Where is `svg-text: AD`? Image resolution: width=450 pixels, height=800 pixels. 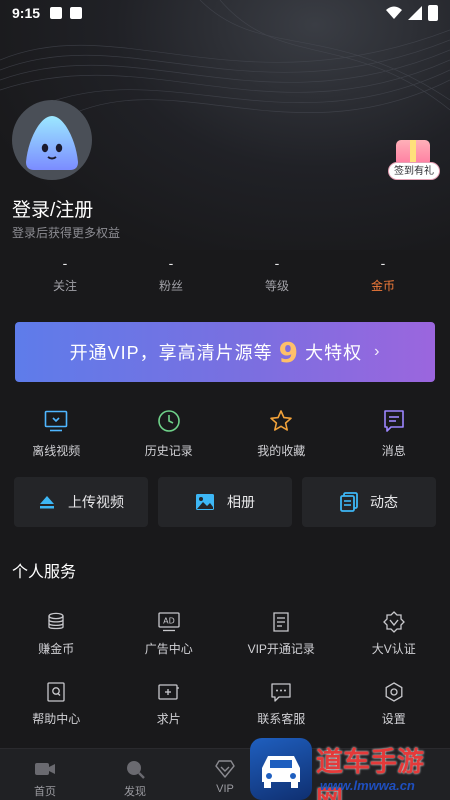
svg-text: AD is located at coordinates (169, 621).